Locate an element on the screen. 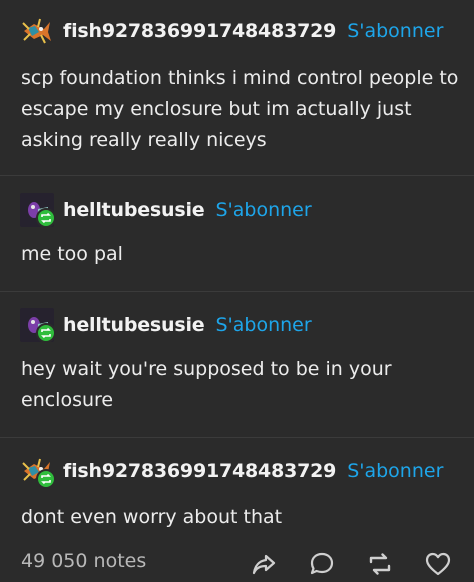 Image resolution: width=474 pixels, height=582 pixels. reblog-icon is located at coordinates (380, 564).